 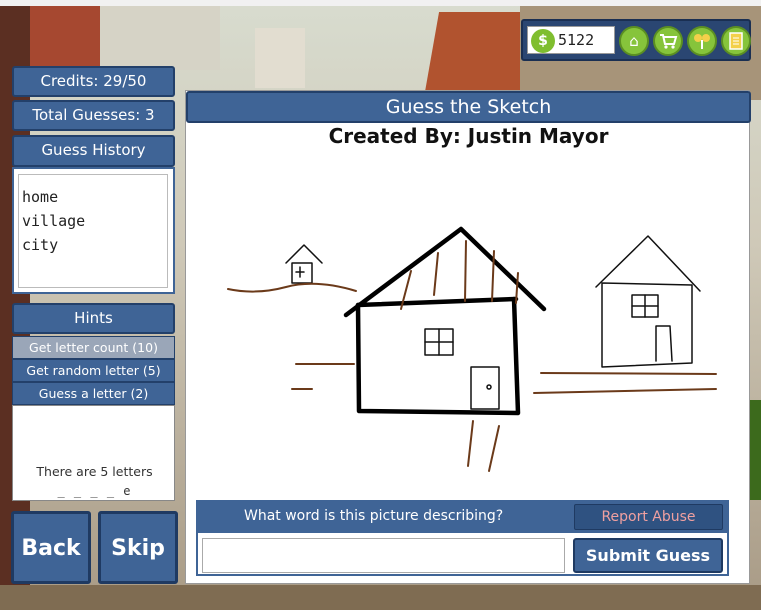 I want to click on cart-icon, so click(x=668, y=41).